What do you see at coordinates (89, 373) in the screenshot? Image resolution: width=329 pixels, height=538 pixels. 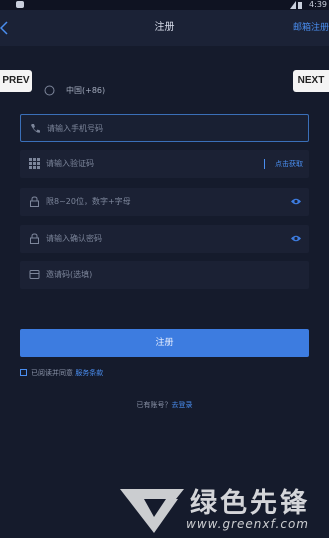 I see `terms-link: 服务条款` at bounding box center [89, 373].